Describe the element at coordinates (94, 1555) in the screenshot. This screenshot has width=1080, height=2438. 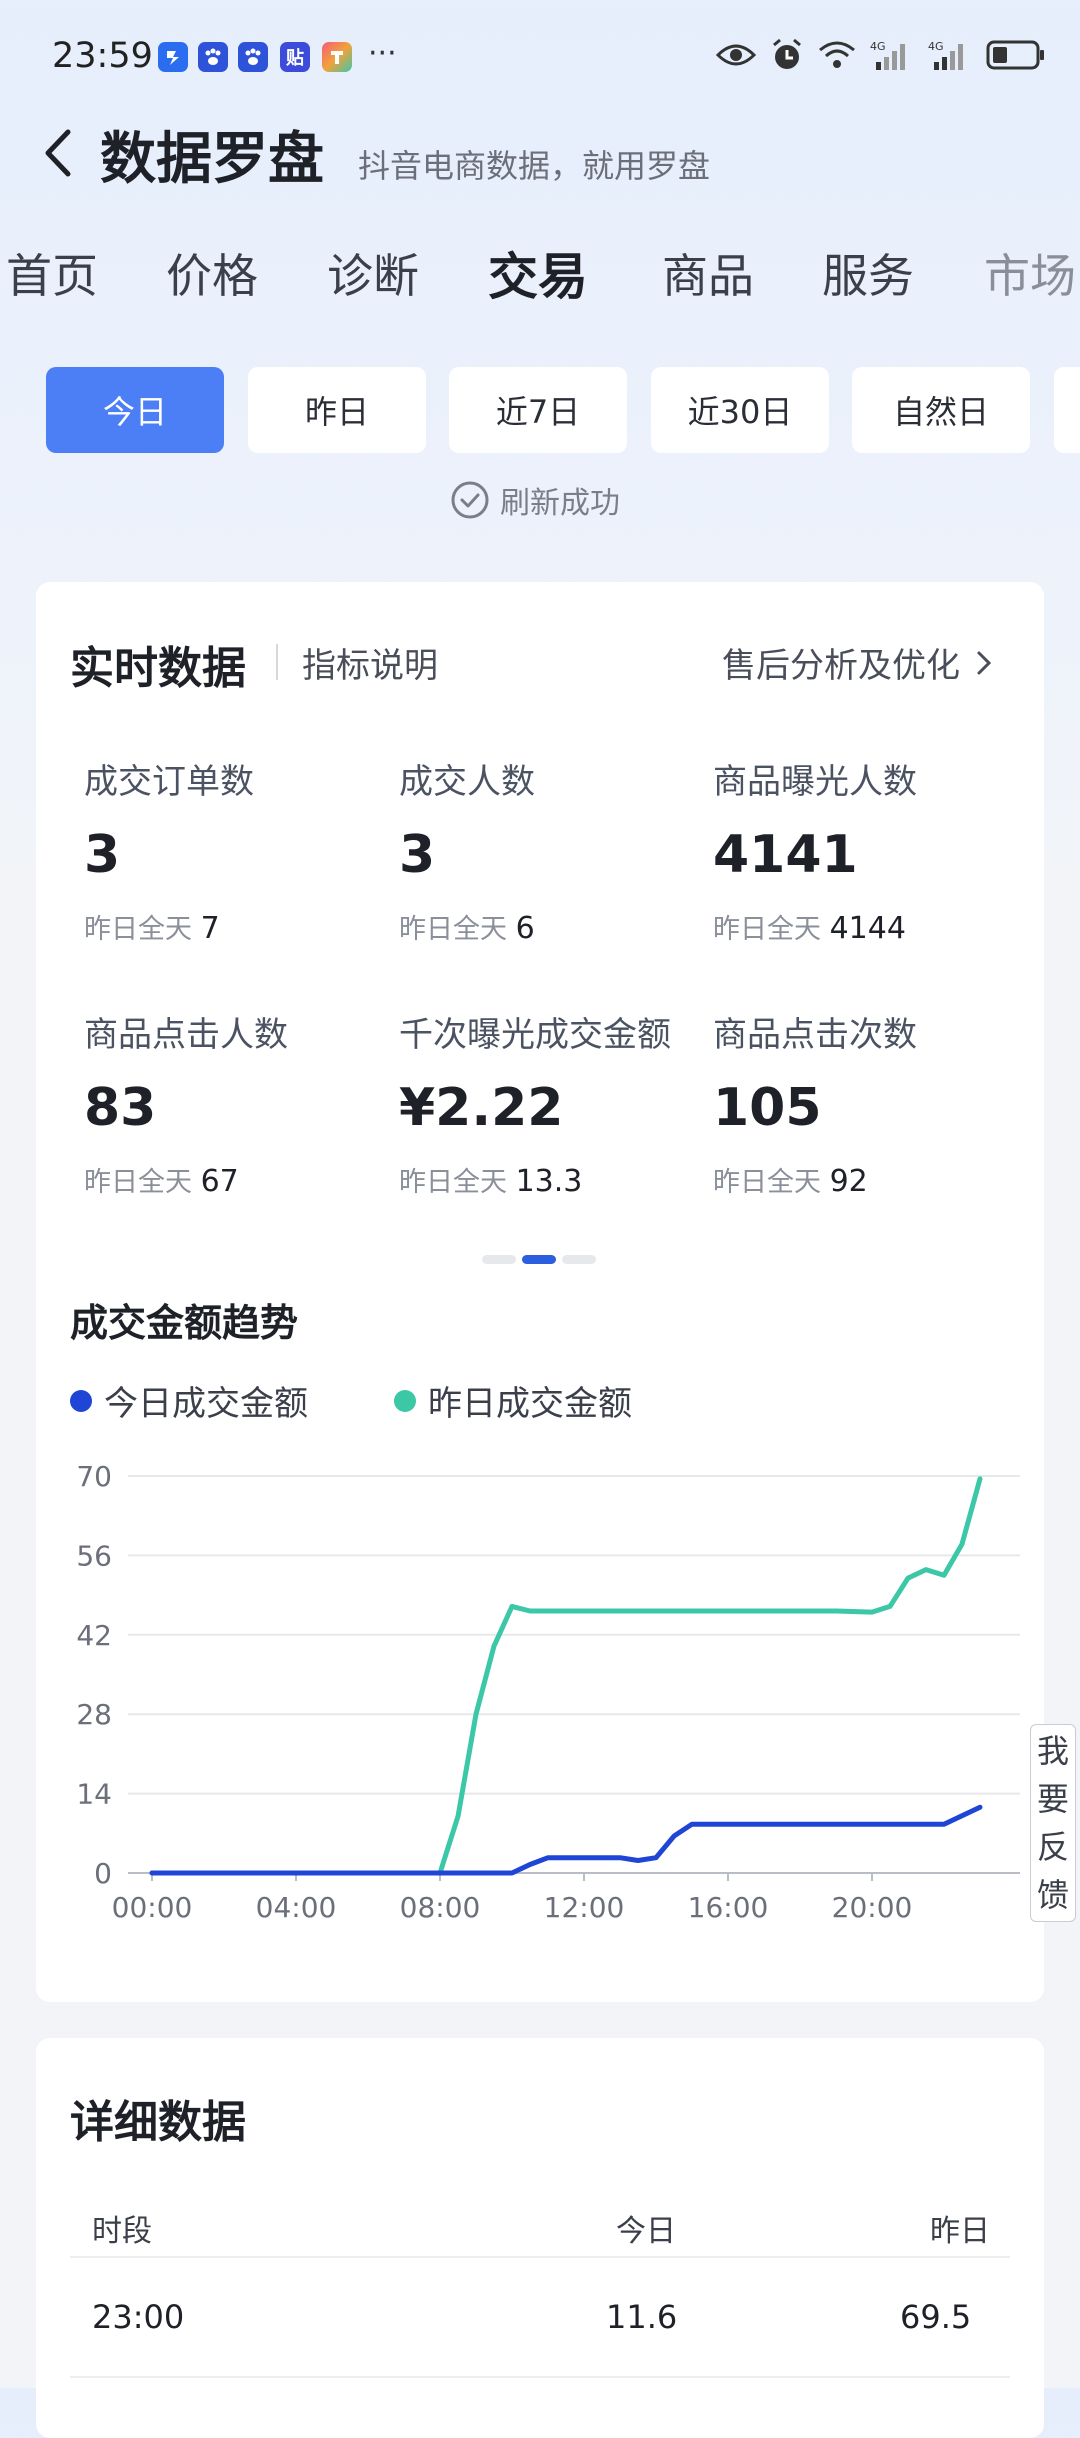
I see `y-tick-label: 56` at that location.